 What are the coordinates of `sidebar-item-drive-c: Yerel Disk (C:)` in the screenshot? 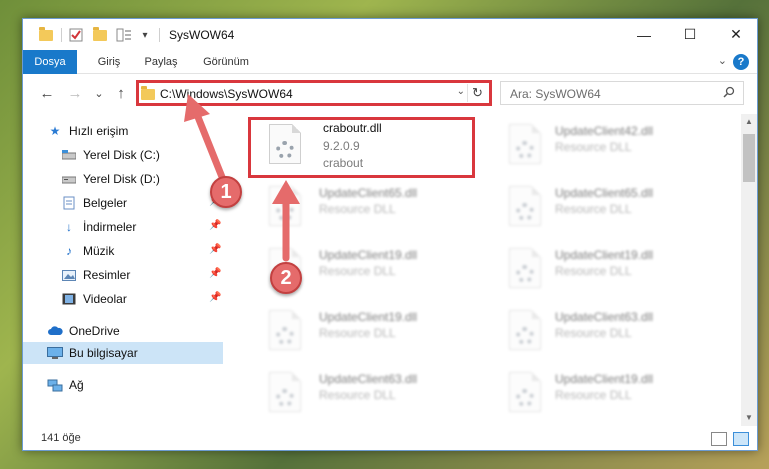 It's located at (123, 155).